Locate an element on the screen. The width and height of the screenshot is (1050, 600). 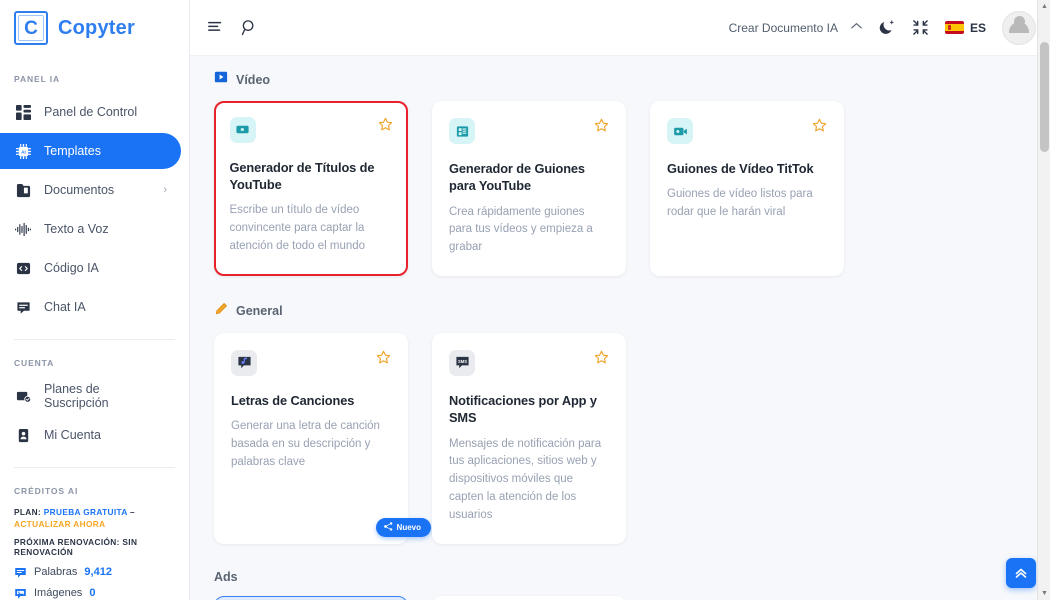
chevron-up-icon is located at coordinates (856, 27).